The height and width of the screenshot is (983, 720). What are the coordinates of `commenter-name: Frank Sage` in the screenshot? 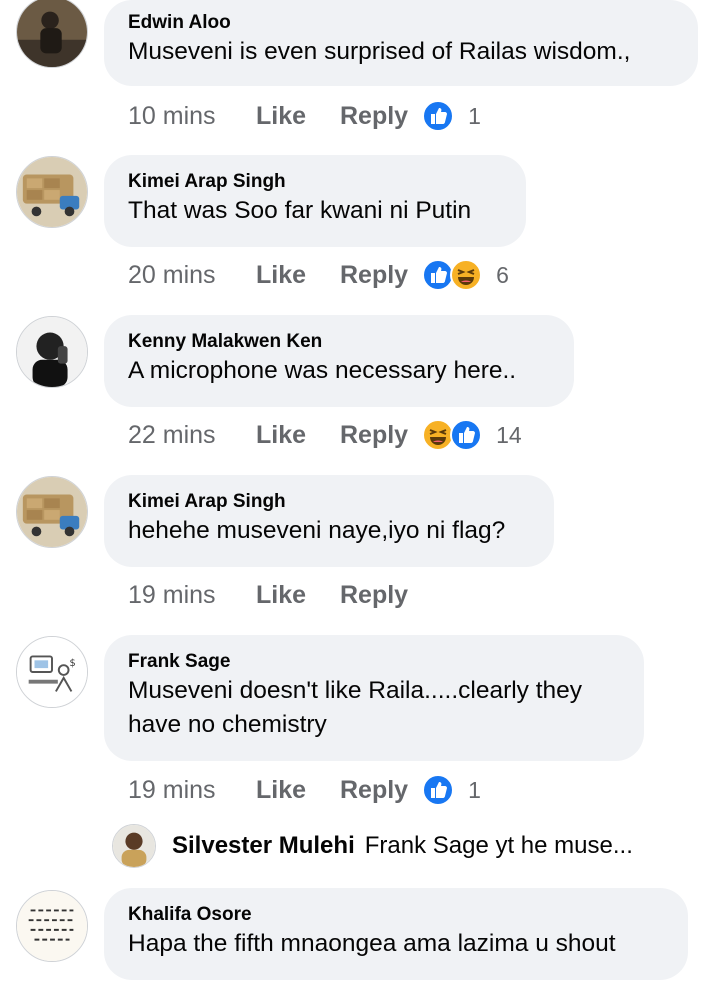 It's located at (375, 662).